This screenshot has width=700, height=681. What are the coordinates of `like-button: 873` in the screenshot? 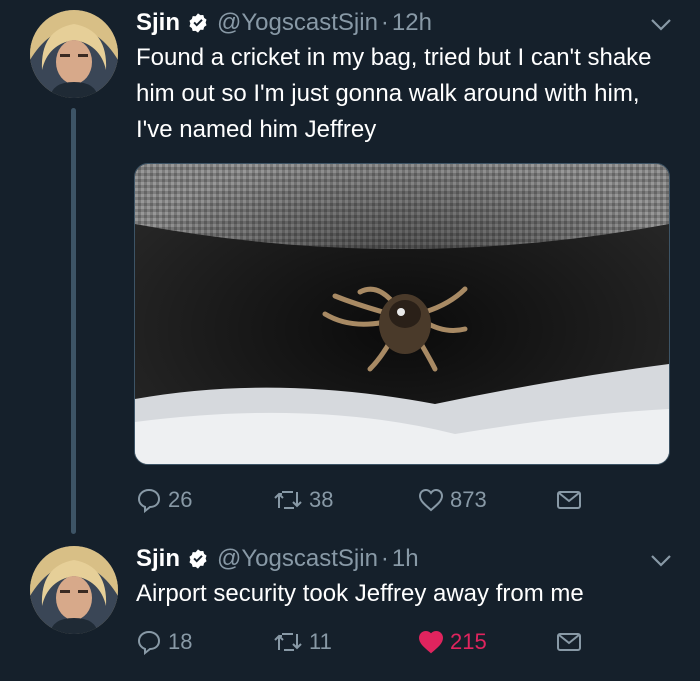 It's located at (452, 500).